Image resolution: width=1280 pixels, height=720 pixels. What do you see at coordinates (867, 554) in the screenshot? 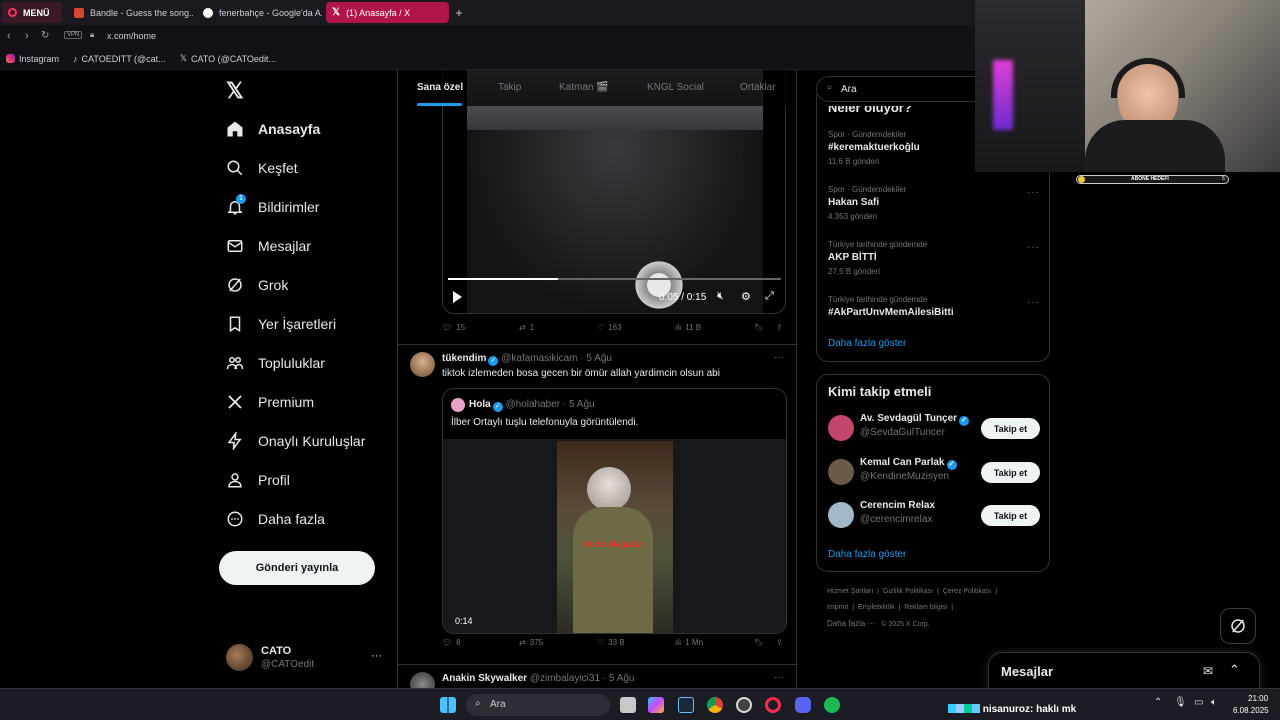
I see `show-more-follow-link: Daha fazla göster` at bounding box center [867, 554].